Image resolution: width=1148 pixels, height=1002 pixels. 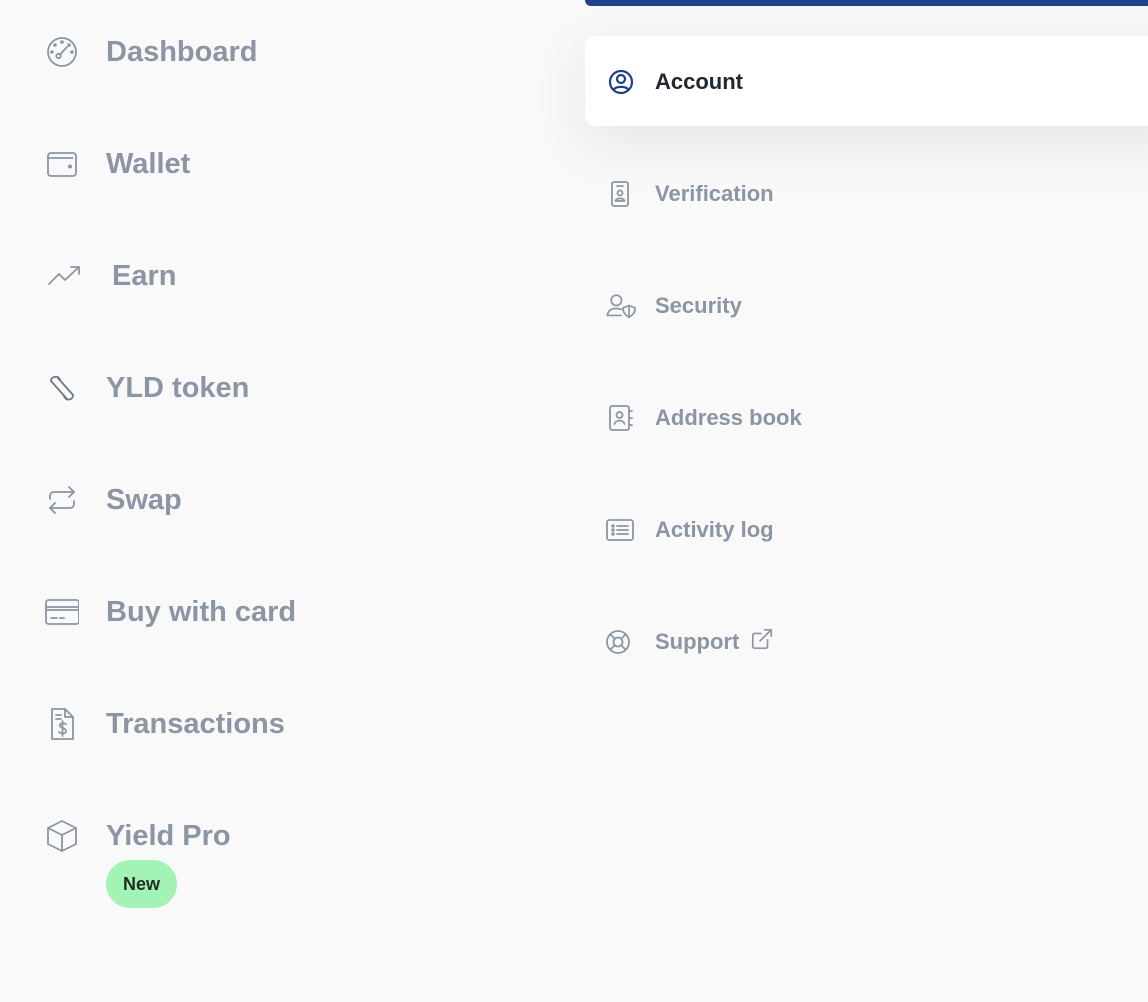 What do you see at coordinates (260, 276) in the screenshot?
I see `sidebar-item-earn: Earn` at bounding box center [260, 276].